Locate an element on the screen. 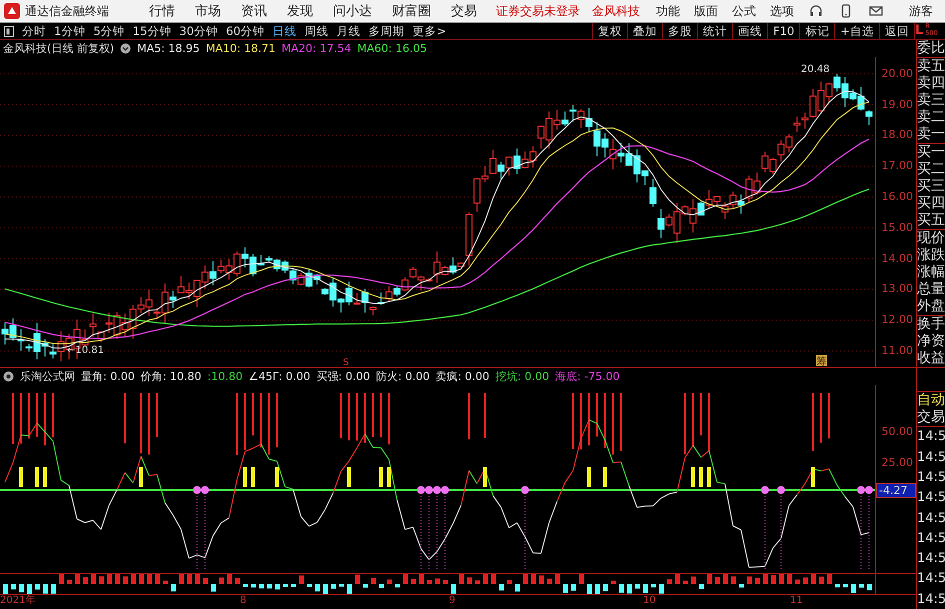  ma-legend-value: MA20: 17.54 is located at coordinates (317, 48).